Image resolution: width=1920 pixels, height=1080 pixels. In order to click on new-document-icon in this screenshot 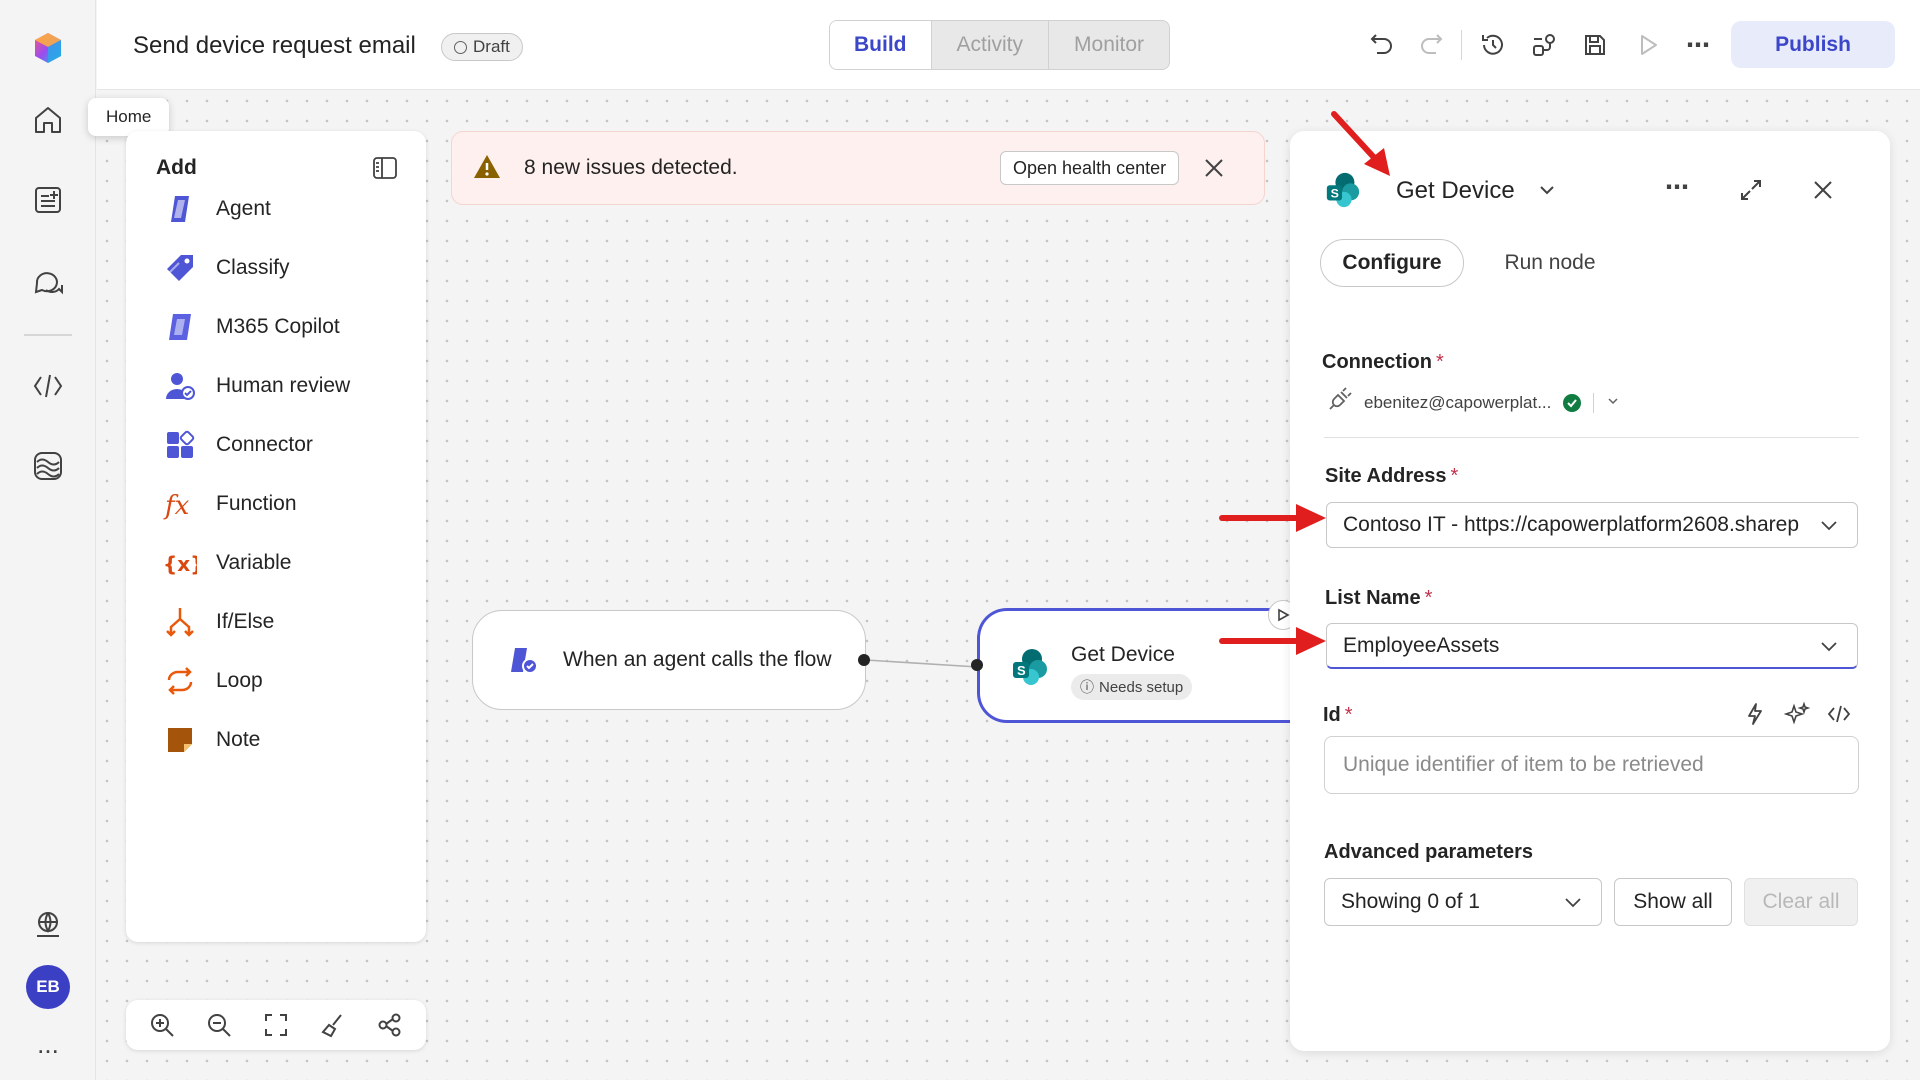, I will do `click(48, 200)`.